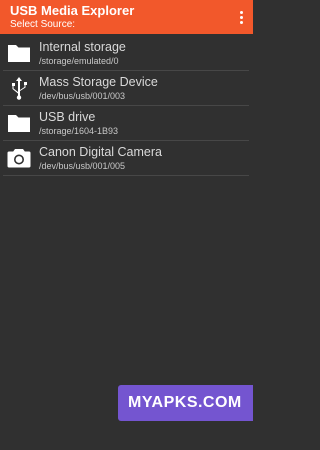 The image size is (320, 450). I want to click on watermark-badge: MYAPKS.COM, so click(185, 403).